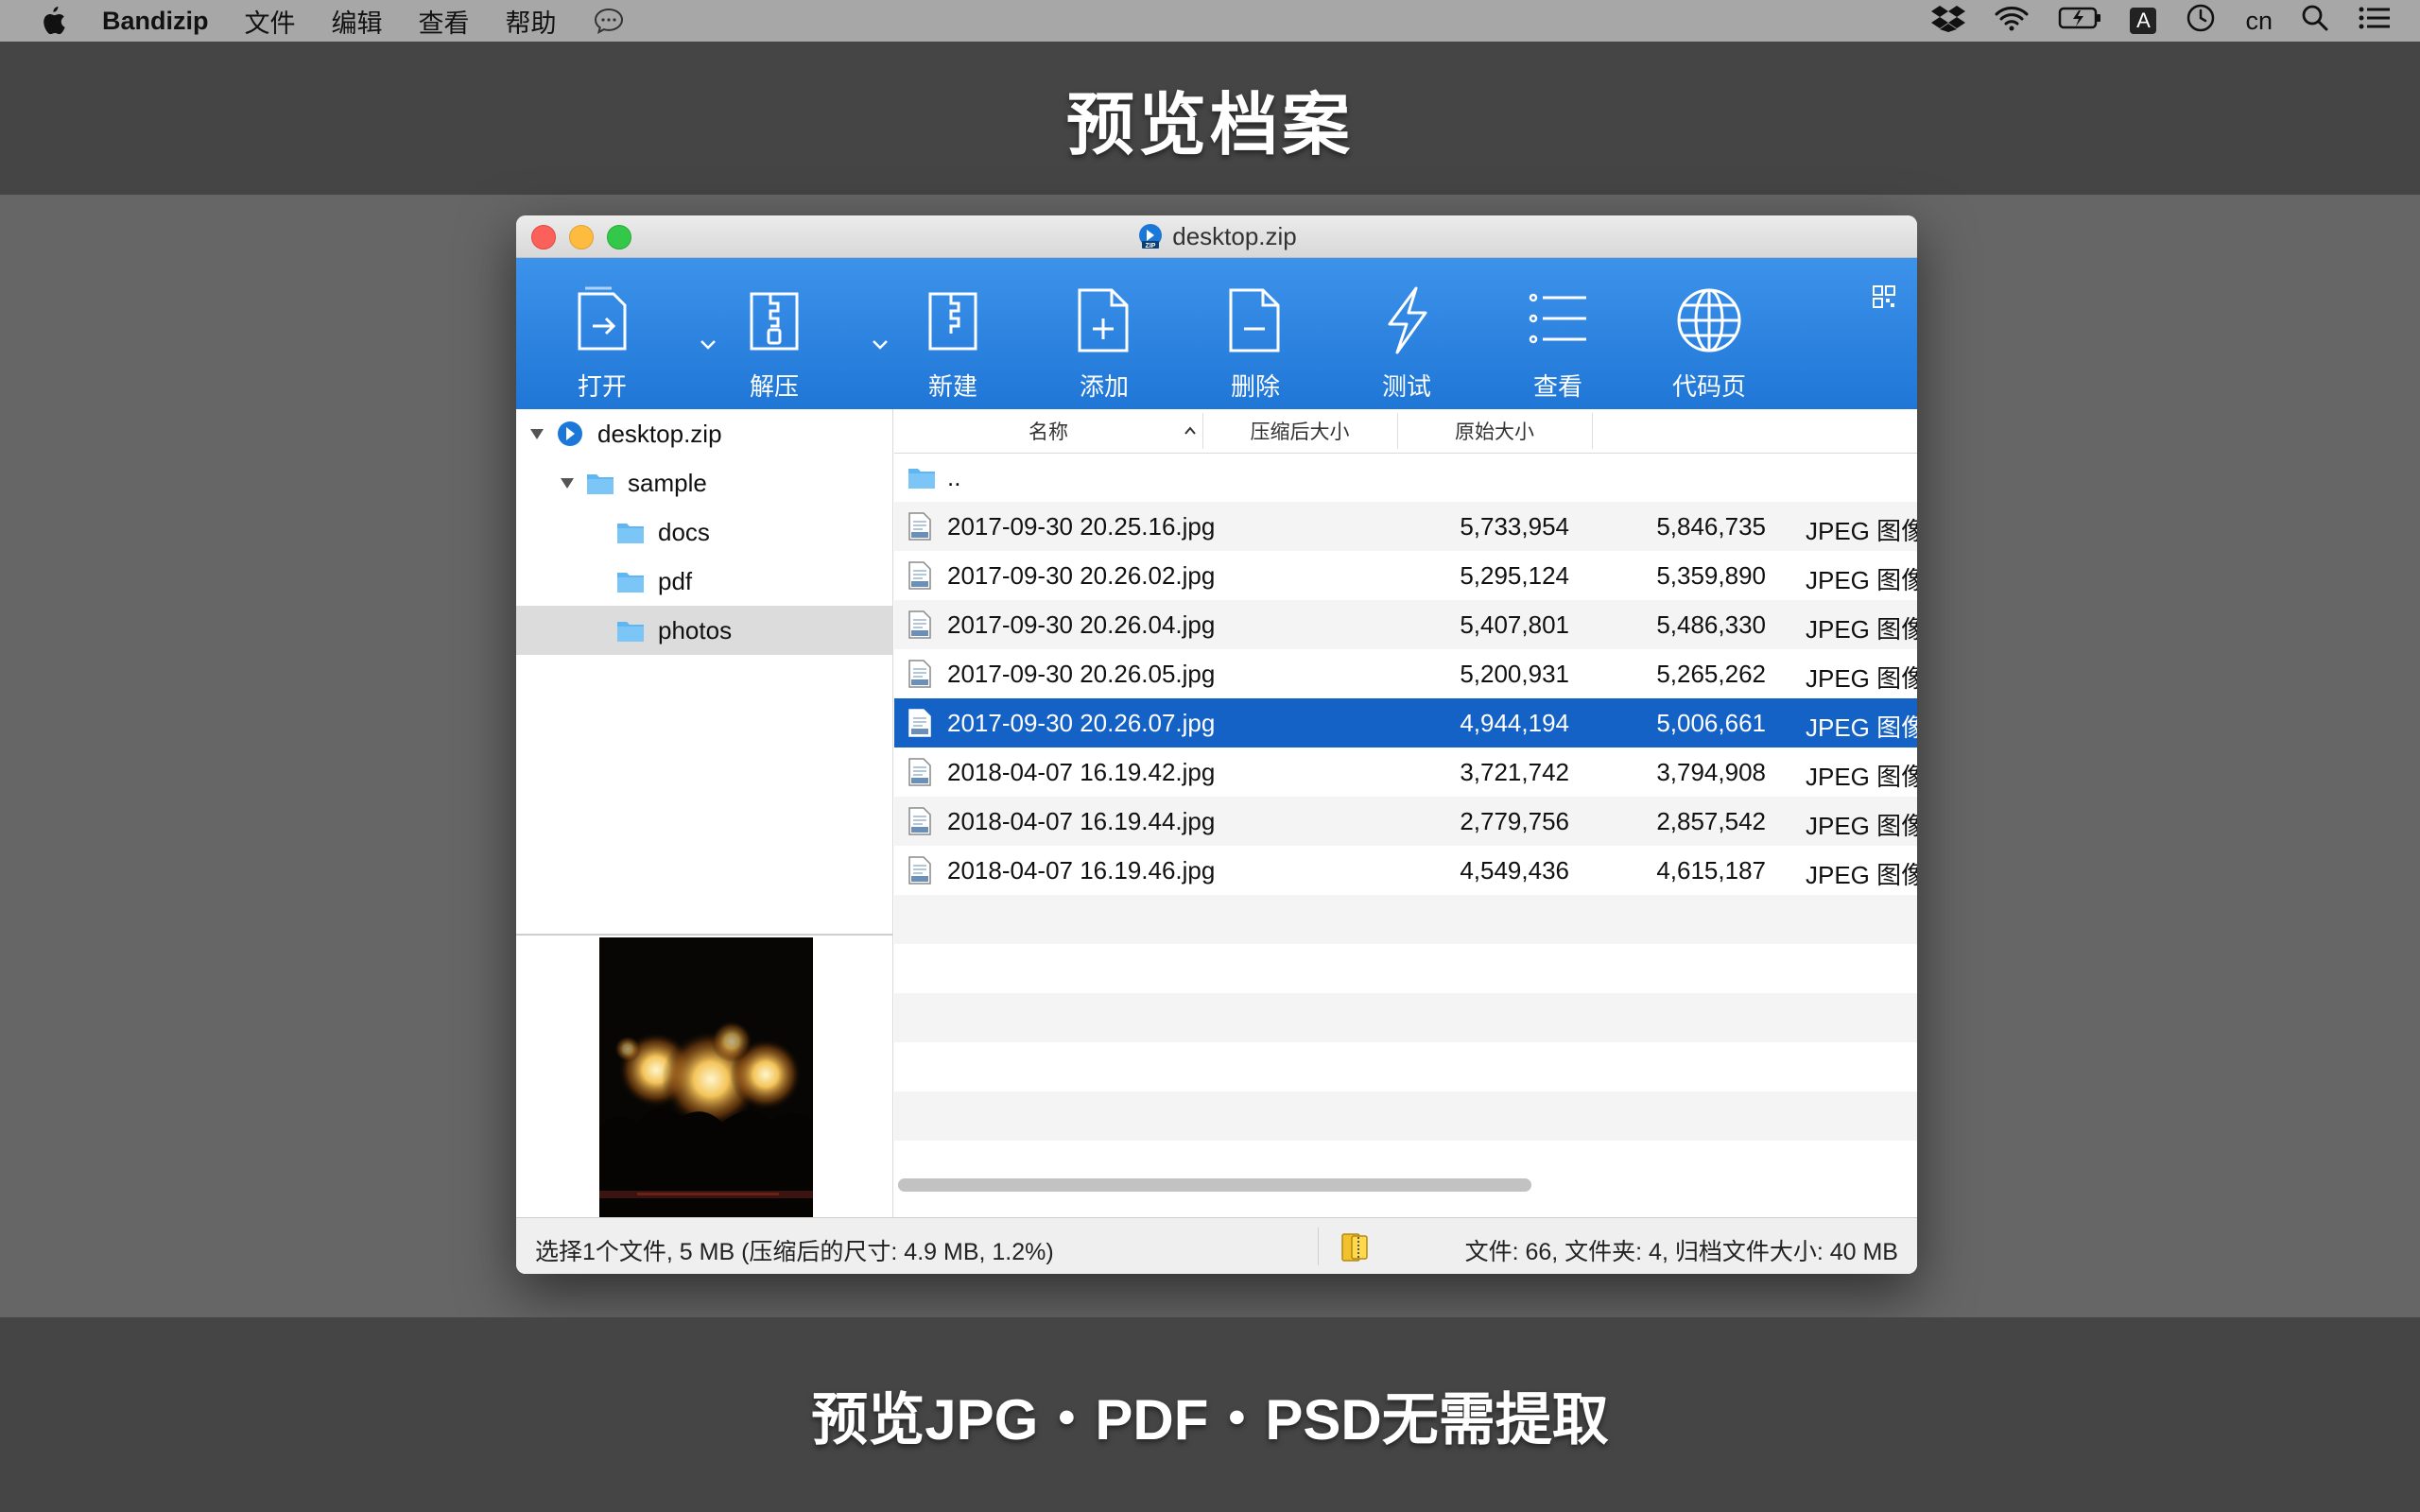  What do you see at coordinates (1514, 723) in the screenshot?
I see `compressed-size: 4,944,194` at bounding box center [1514, 723].